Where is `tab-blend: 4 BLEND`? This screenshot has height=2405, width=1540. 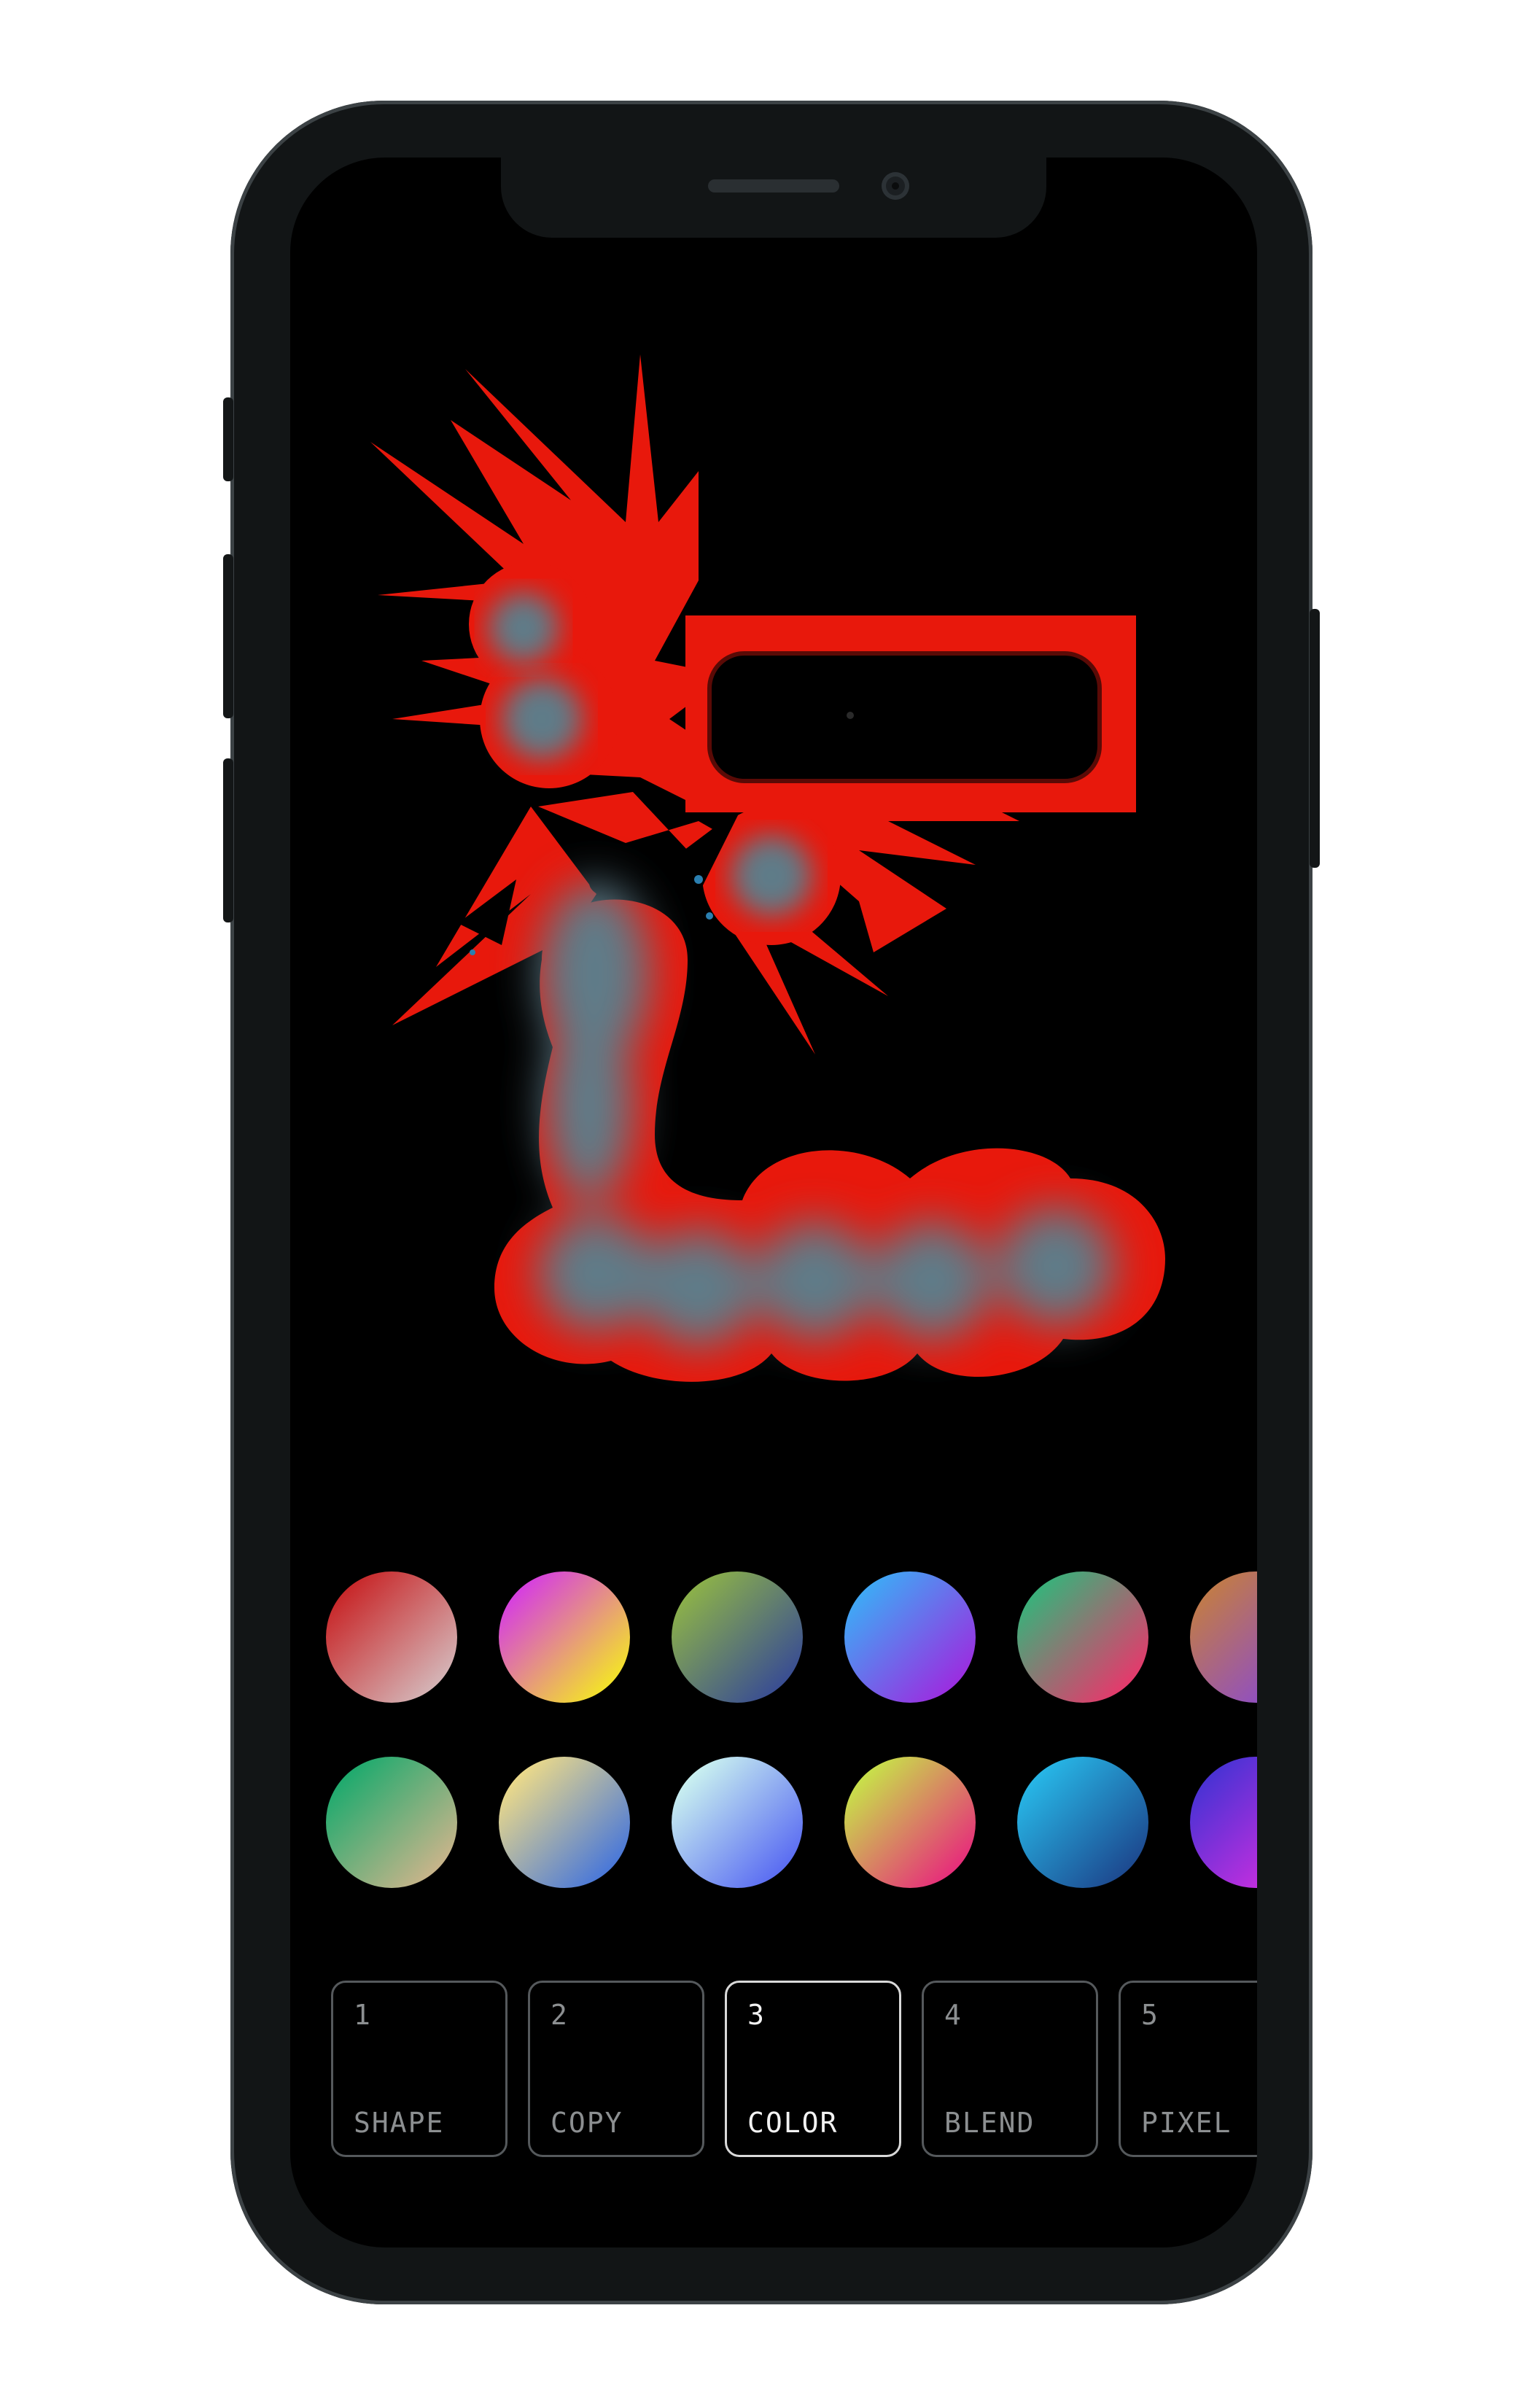 tab-blend: 4 BLEND is located at coordinates (1010, 2069).